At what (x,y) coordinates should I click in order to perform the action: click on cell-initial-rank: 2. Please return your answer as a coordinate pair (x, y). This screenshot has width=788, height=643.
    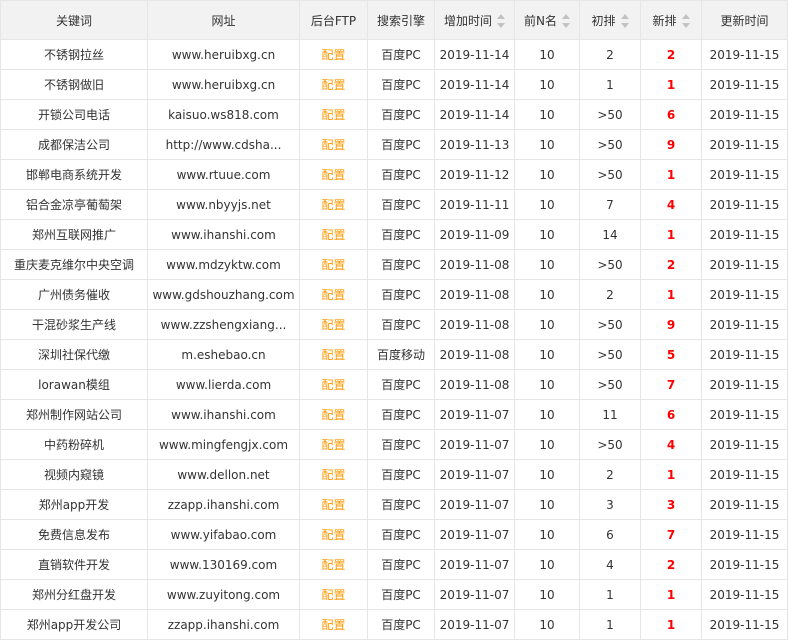
    Looking at the image, I should click on (610, 474).